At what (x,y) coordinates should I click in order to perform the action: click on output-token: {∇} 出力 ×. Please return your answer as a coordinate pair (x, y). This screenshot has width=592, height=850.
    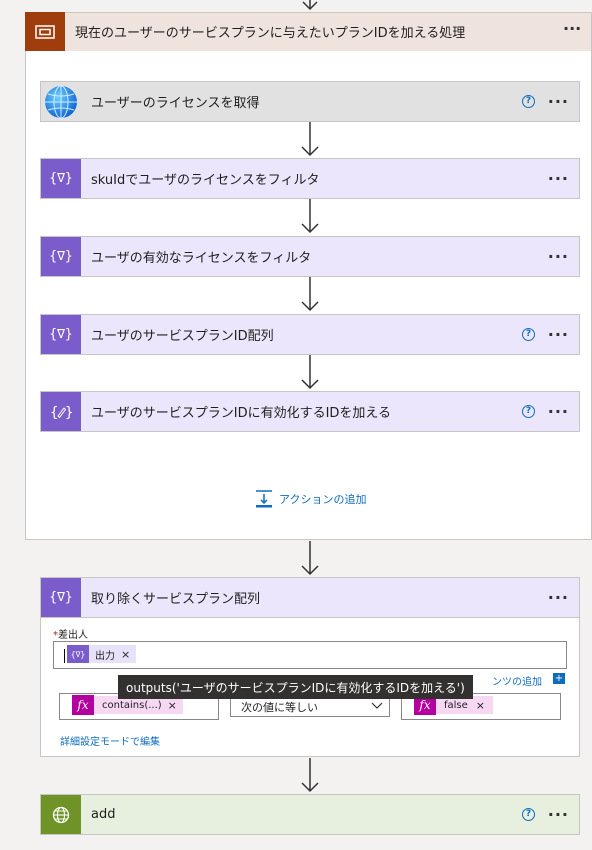
    Looking at the image, I should click on (102, 654).